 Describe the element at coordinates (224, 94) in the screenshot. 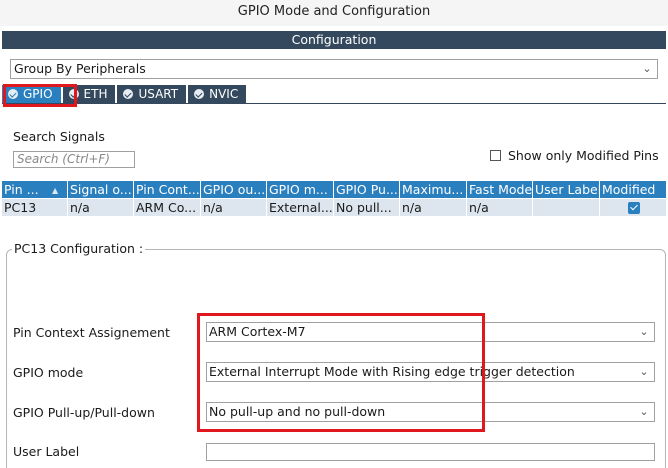

I see `tab-label: NVIC` at that location.